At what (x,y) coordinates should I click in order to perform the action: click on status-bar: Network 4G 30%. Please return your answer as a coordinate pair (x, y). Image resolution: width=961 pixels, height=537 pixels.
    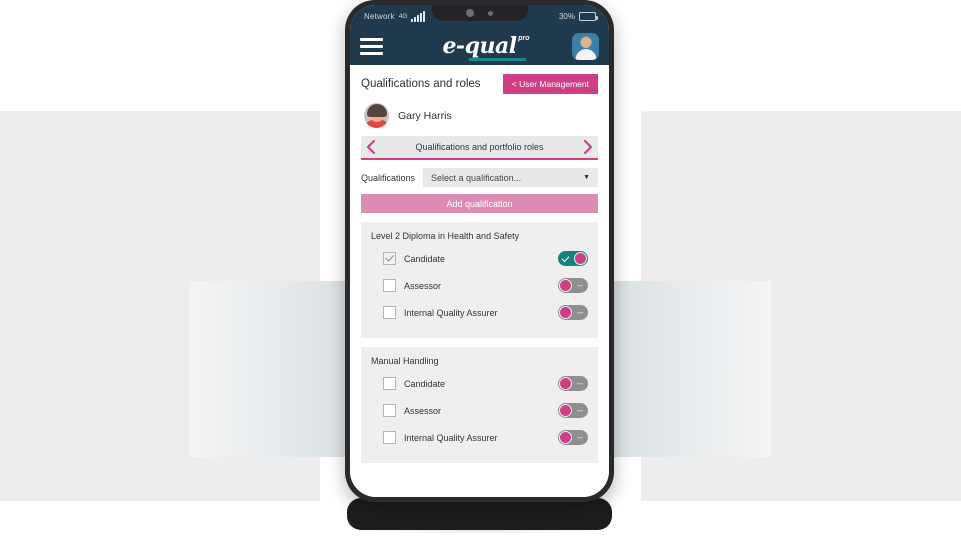
    Looking at the image, I should click on (479, 16).